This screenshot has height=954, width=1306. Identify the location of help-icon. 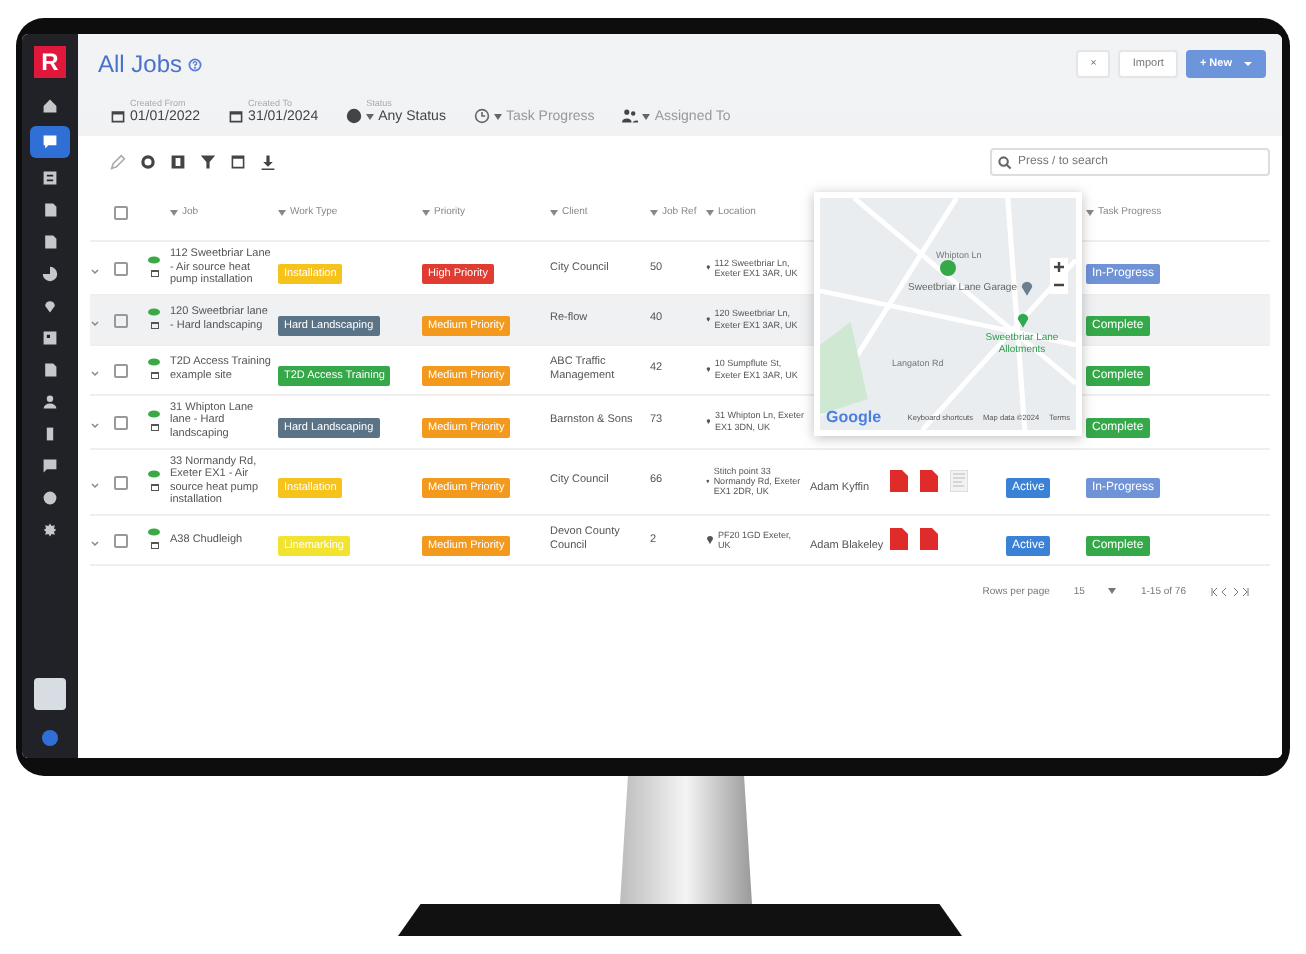
(195, 64).